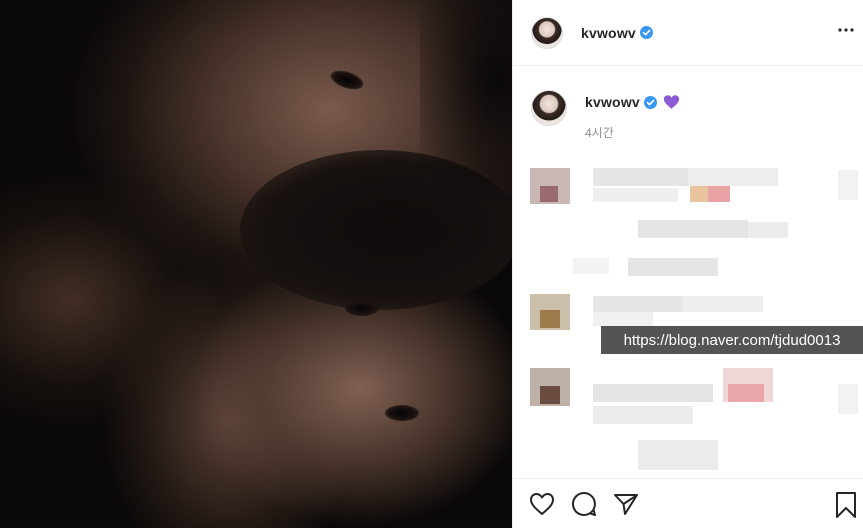  What do you see at coordinates (847, 505) in the screenshot?
I see `bookmark-outline-icon` at bounding box center [847, 505].